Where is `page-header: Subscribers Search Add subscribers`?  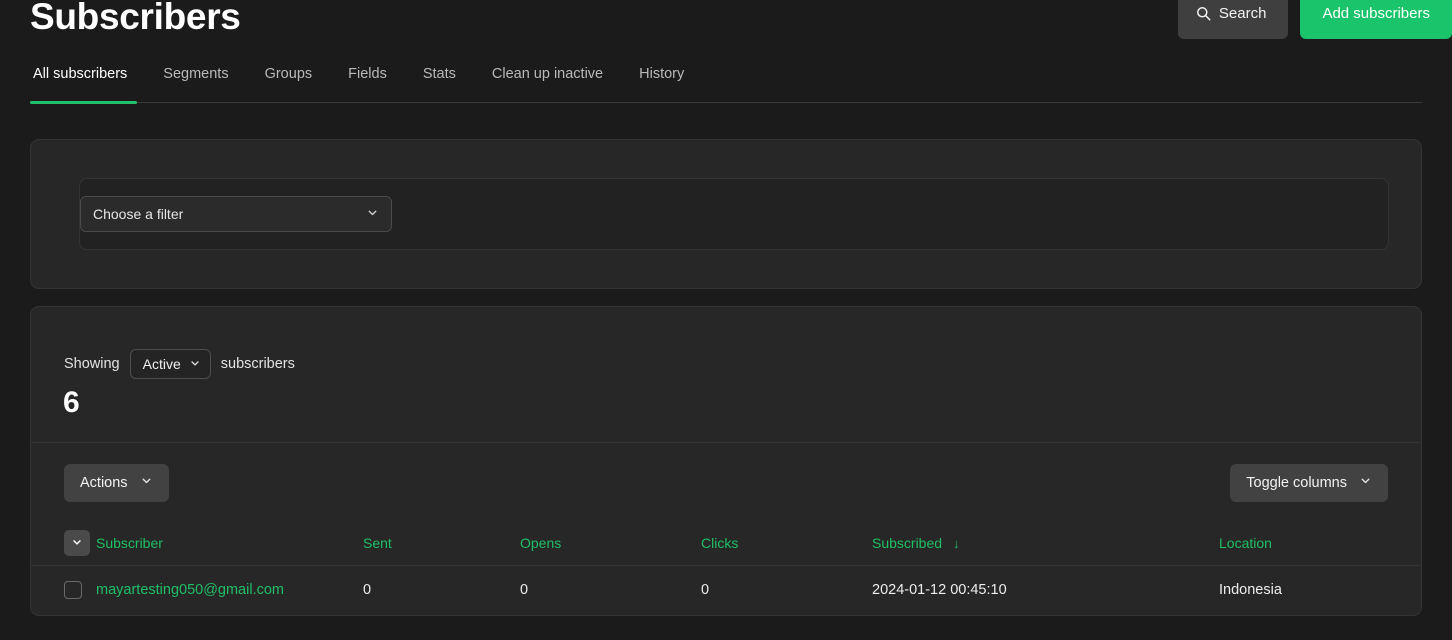 page-header: Subscribers Search Add subscribers is located at coordinates (726, 23).